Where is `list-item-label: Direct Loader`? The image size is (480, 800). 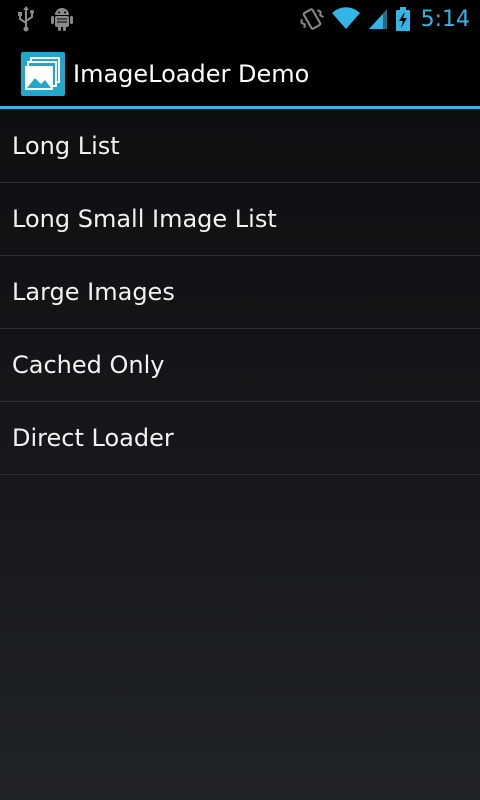 list-item-label: Direct Loader is located at coordinates (93, 438).